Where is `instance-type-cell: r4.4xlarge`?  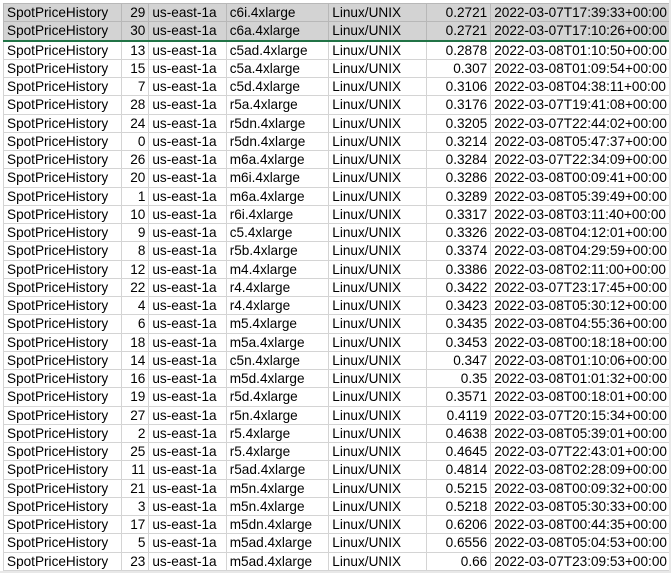 instance-type-cell: r4.4xlarge is located at coordinates (277, 287).